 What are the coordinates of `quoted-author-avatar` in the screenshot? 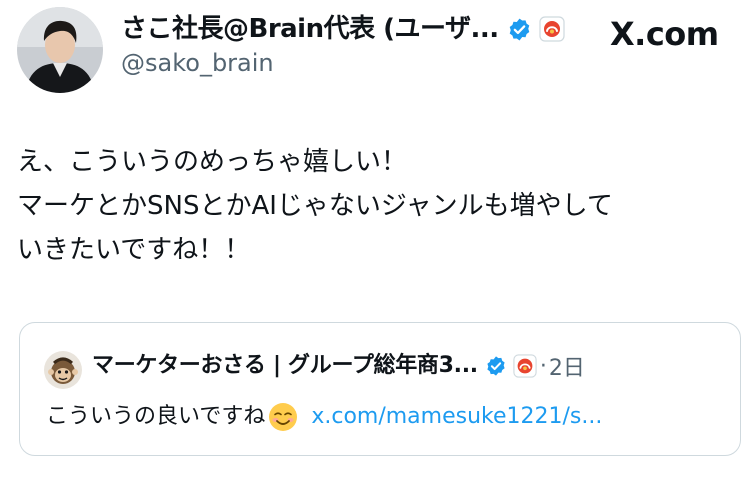 It's located at (63, 370).